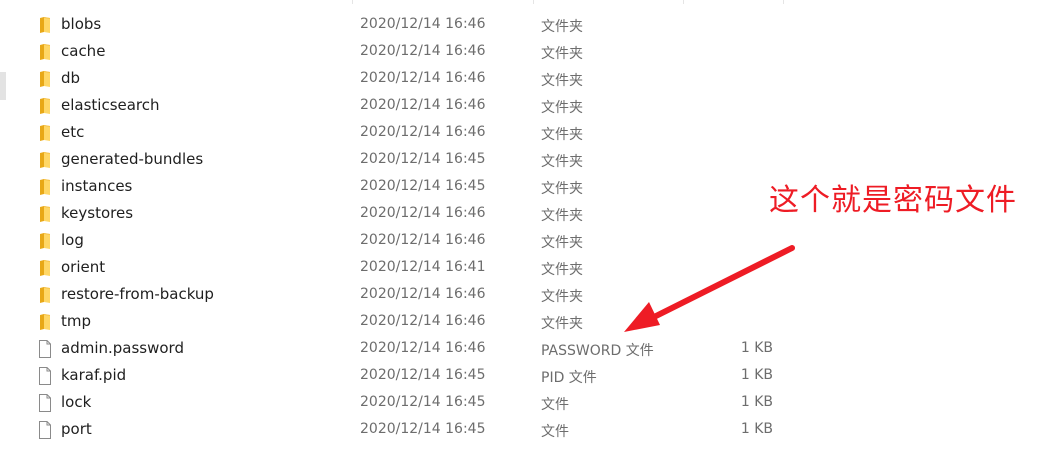 This screenshot has width=1045, height=473. Describe the element at coordinates (522, 430) in the screenshot. I see `file-row: port 2020/12/14 16:45 文件 1 KB` at that location.